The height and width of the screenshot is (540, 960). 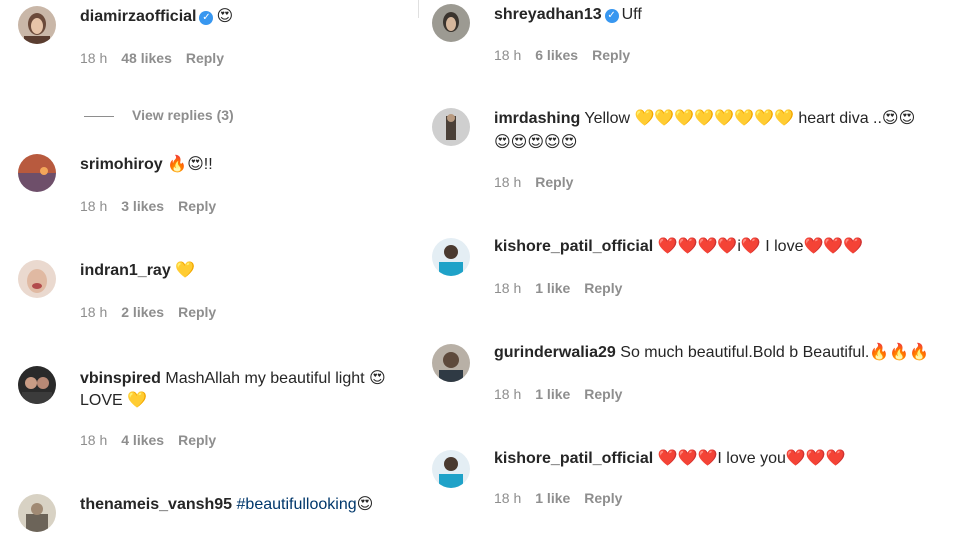 I want to click on comment-text-line2: 😍😍😍😍😍, so click(x=535, y=143).